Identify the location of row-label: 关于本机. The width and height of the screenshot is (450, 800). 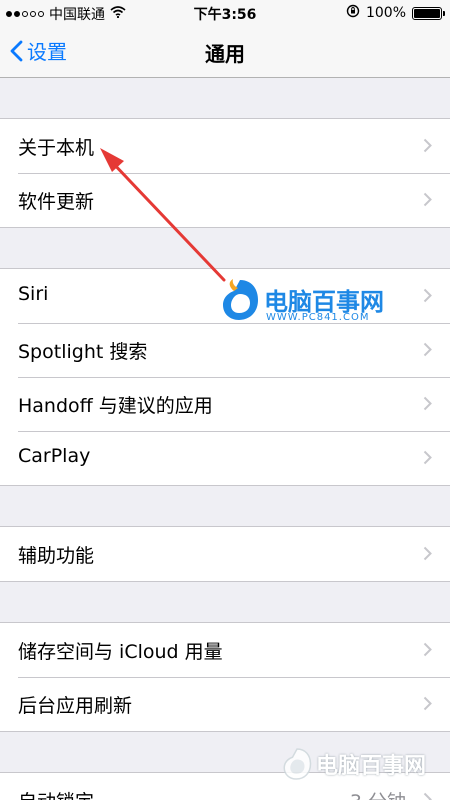
(56, 148).